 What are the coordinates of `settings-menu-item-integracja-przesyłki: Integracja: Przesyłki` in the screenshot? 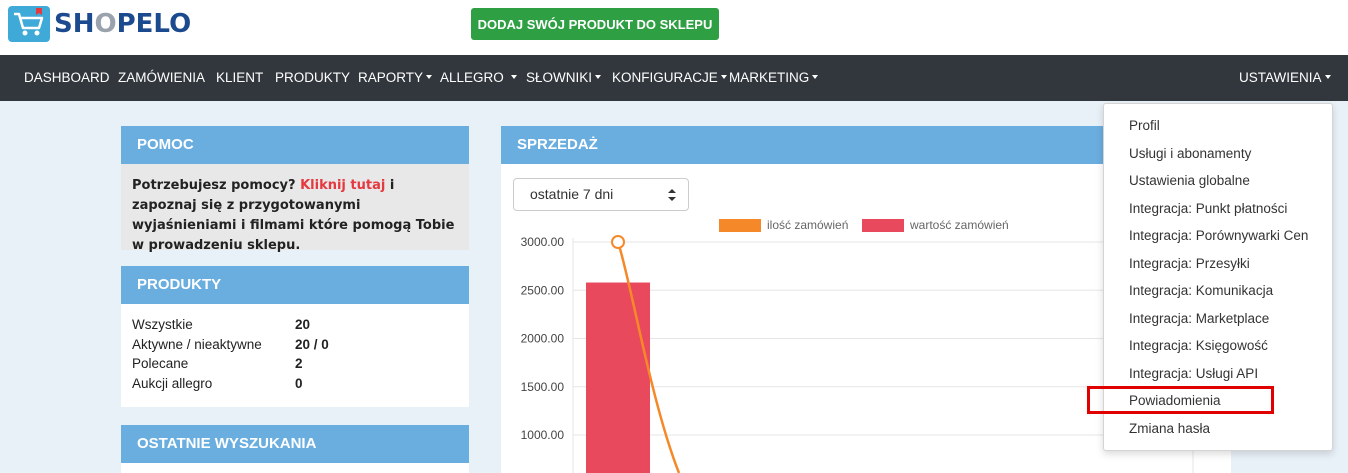 It's located at (1189, 263).